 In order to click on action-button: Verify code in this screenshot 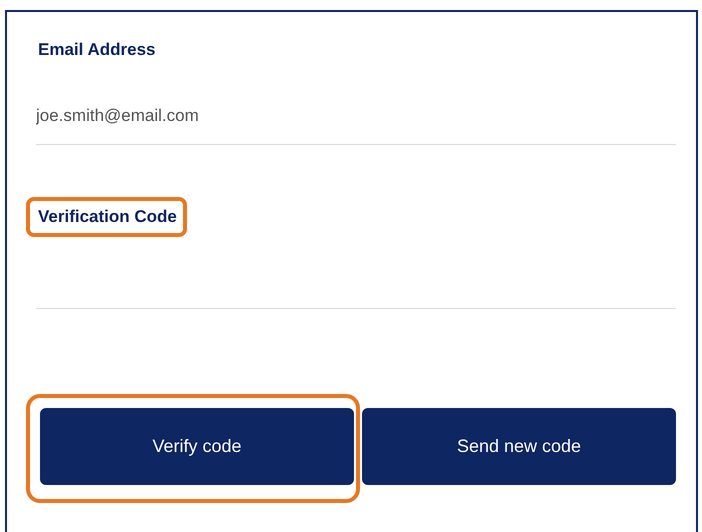, I will do `click(197, 446)`.